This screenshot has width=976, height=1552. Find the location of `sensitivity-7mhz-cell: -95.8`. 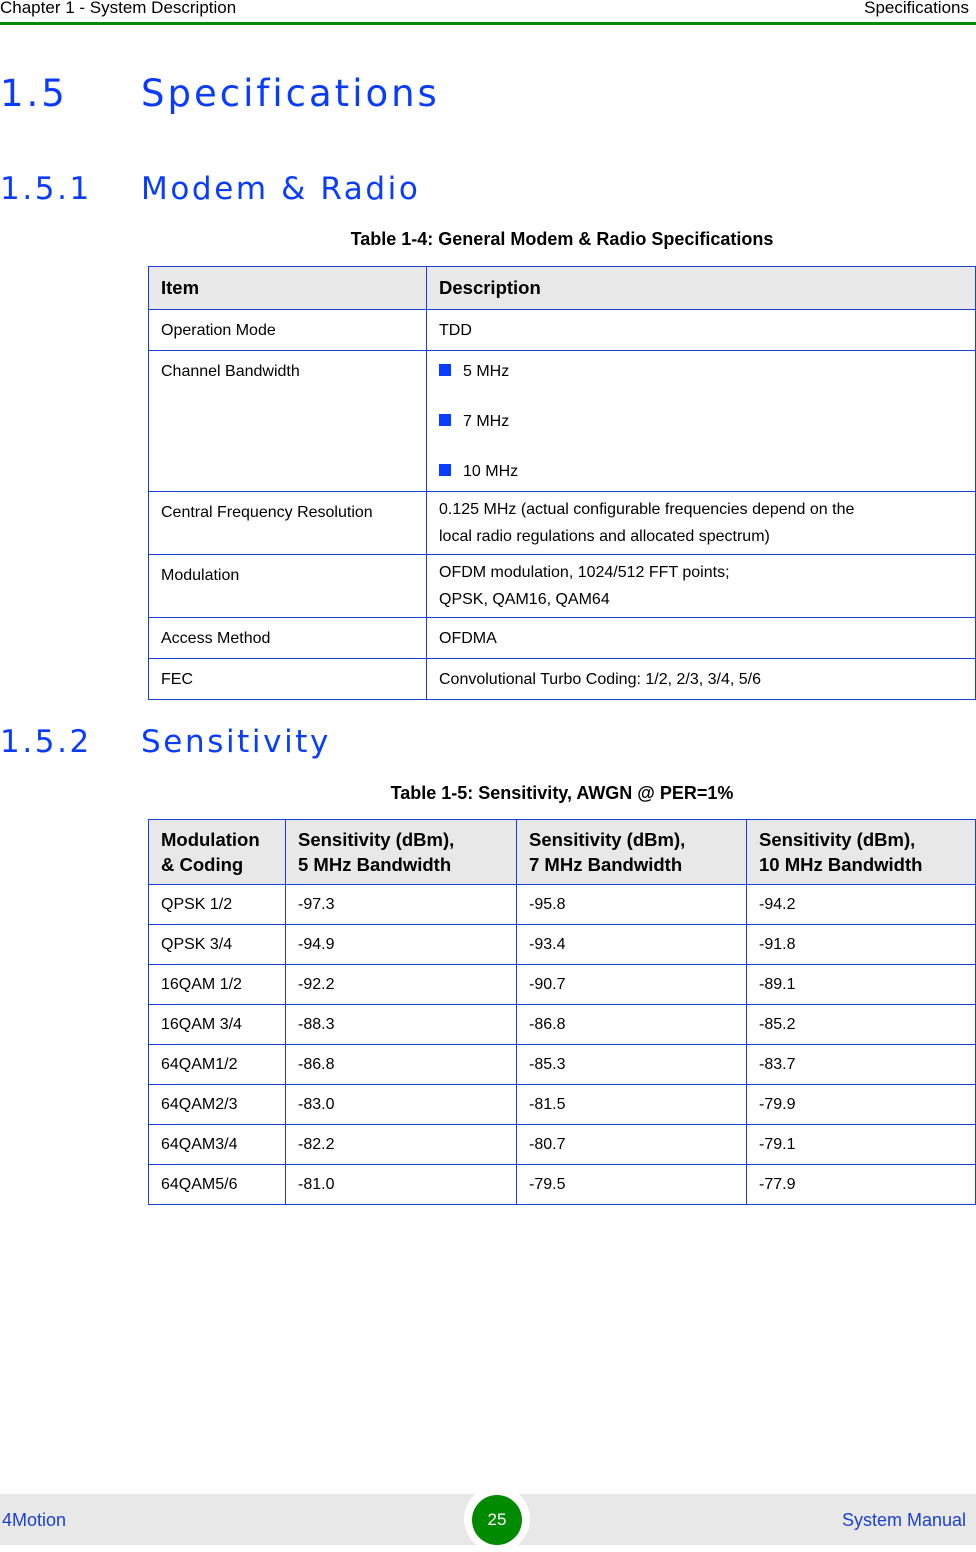

sensitivity-7mhz-cell: -95.8 is located at coordinates (631, 904).